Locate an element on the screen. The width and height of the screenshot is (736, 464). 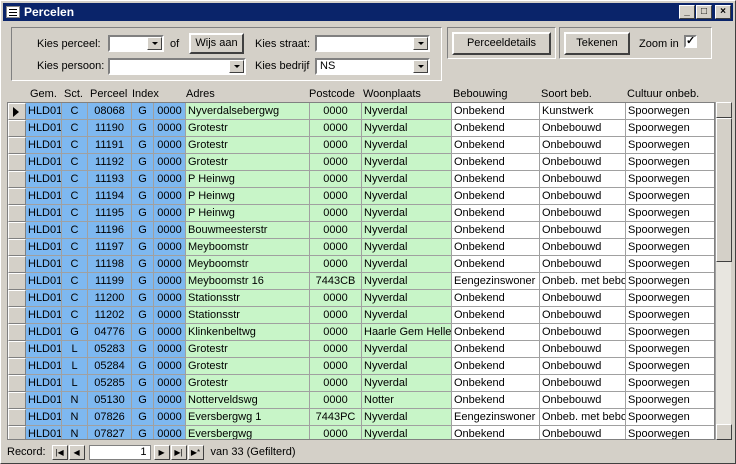
dropdown-arrow-icon is located at coordinates (236, 66).